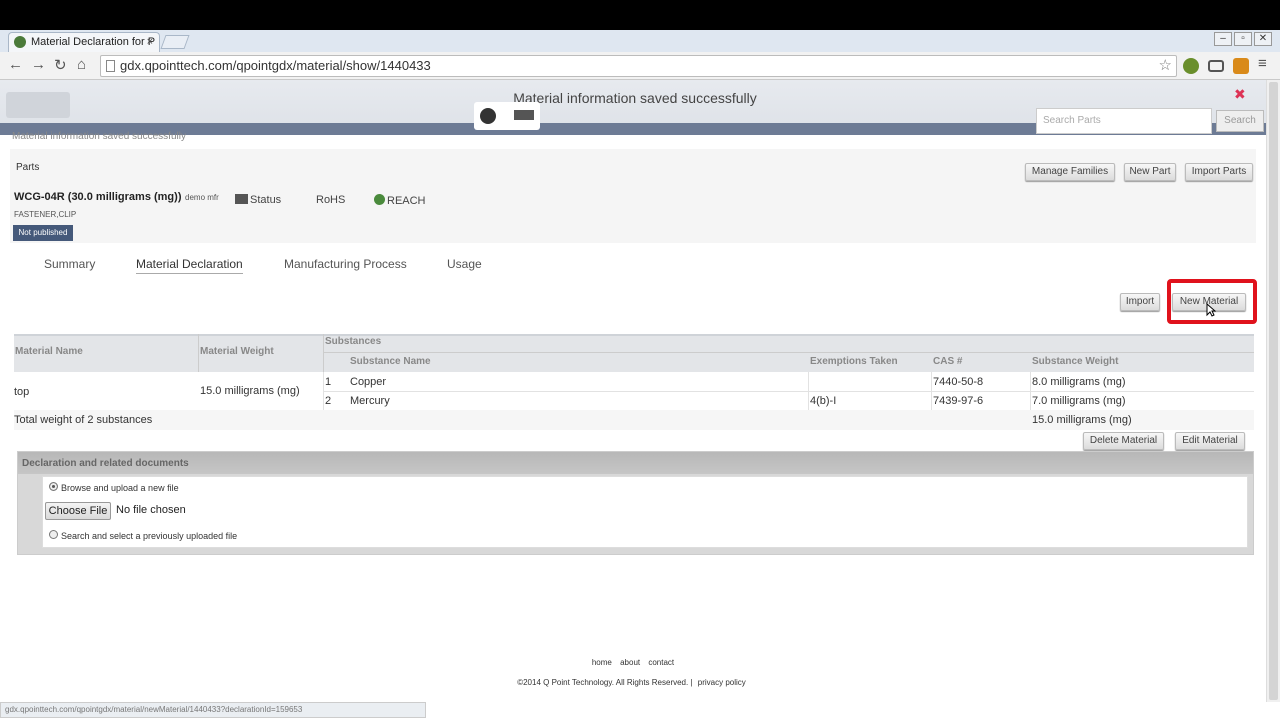 Image resolution: width=1280 pixels, height=720 pixels. What do you see at coordinates (110, 66) in the screenshot?
I see `page-icon` at bounding box center [110, 66].